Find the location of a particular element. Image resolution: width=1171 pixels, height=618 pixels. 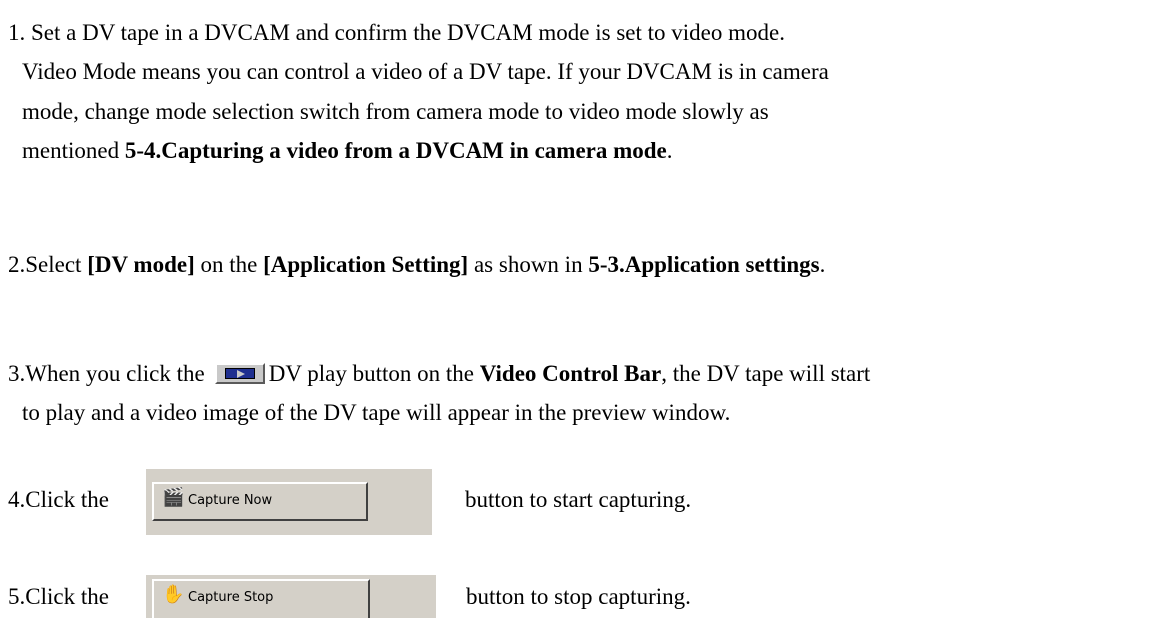

step-4-post: button to start capturing. is located at coordinates (578, 499).